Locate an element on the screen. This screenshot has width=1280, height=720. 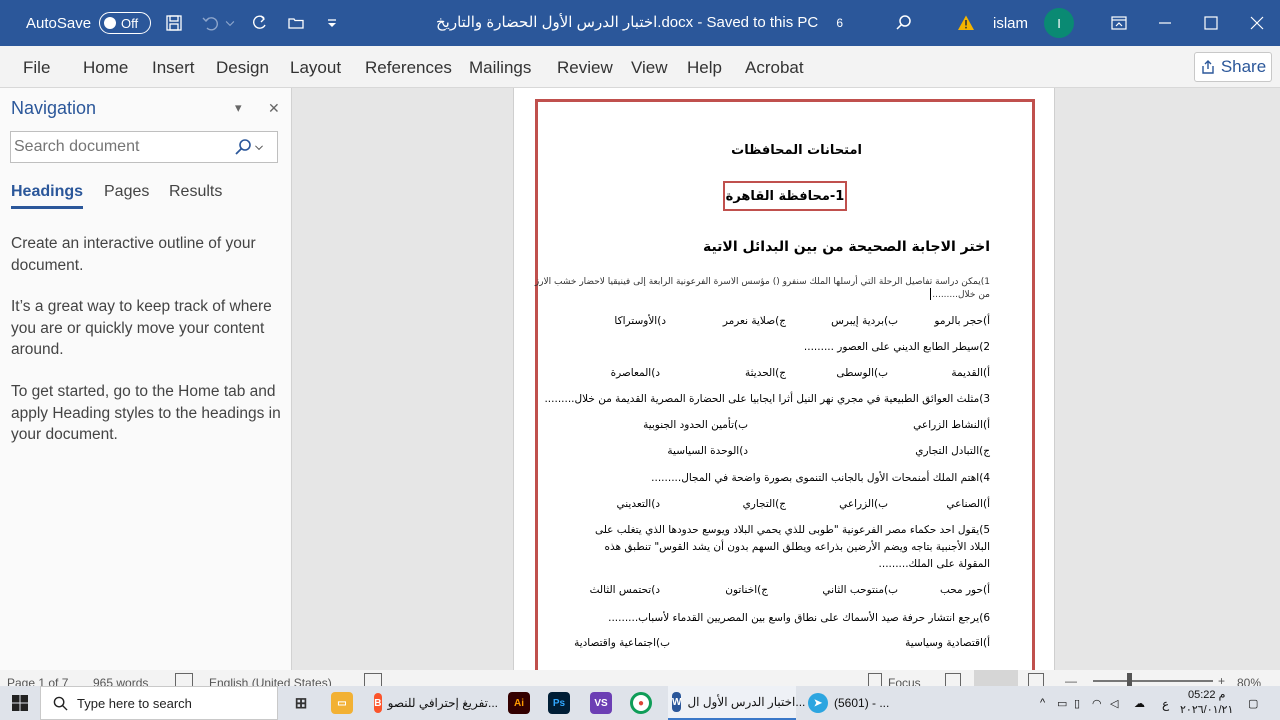
accessibility-icon is located at coordinates (373, 679).